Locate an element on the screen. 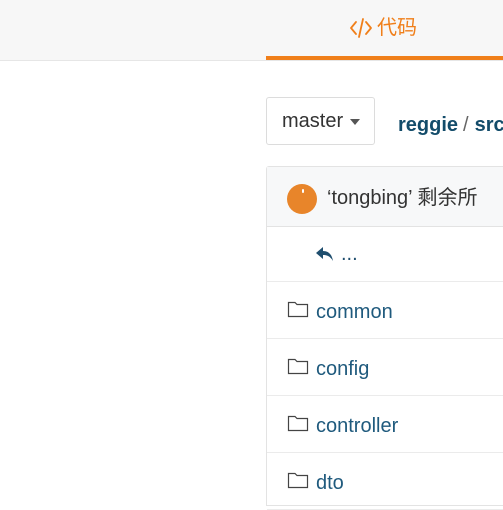 This screenshot has height=510, width=503. folder-link: common is located at coordinates (354, 312).